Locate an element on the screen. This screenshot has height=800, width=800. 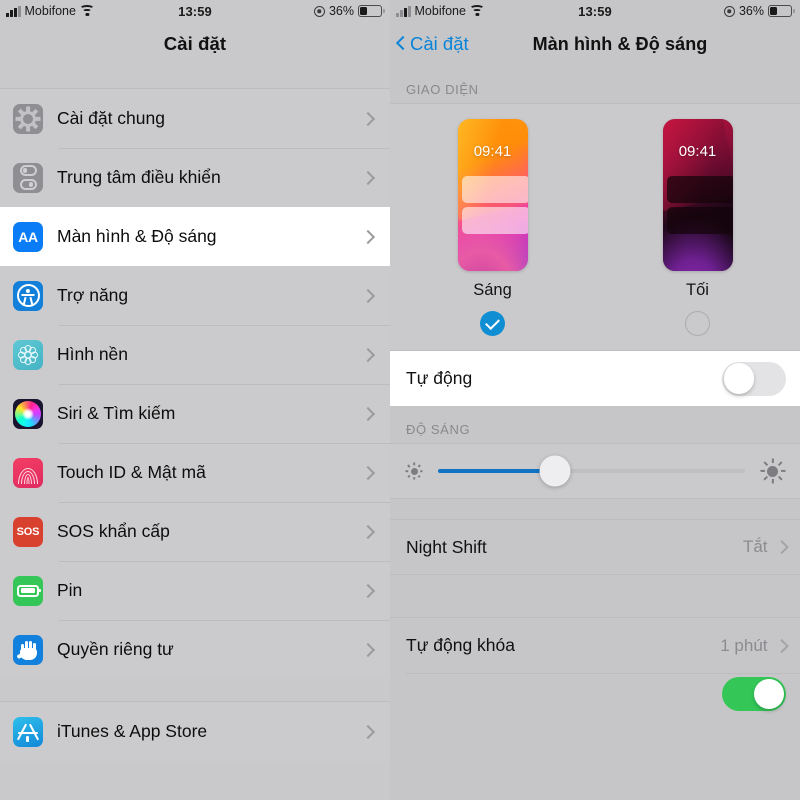
automatic-toggle is located at coordinates (754, 378).